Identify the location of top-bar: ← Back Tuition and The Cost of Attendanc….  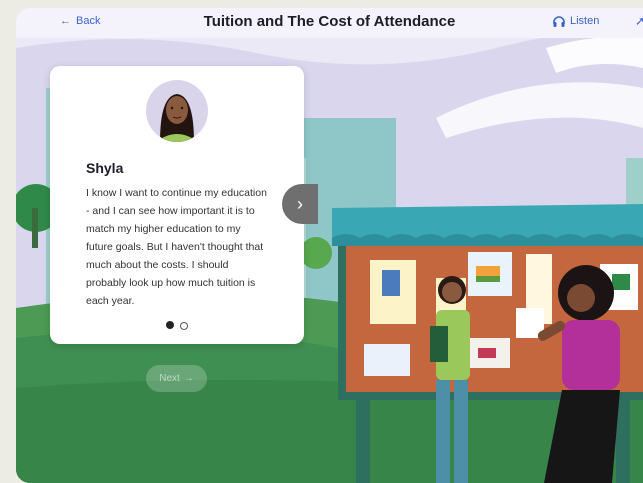
(329, 23).